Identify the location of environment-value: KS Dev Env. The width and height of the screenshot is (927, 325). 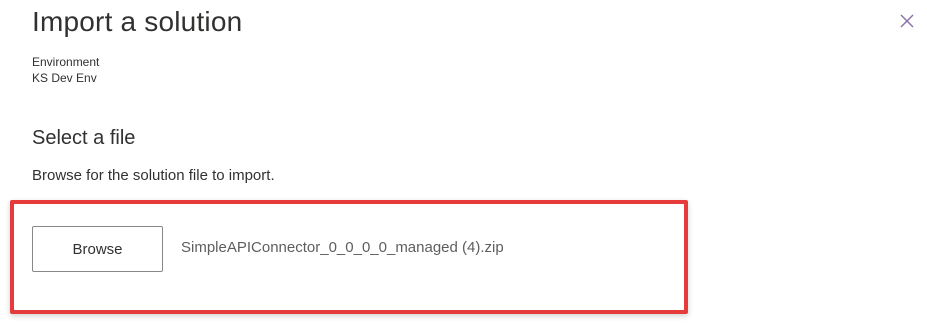
(64, 78).